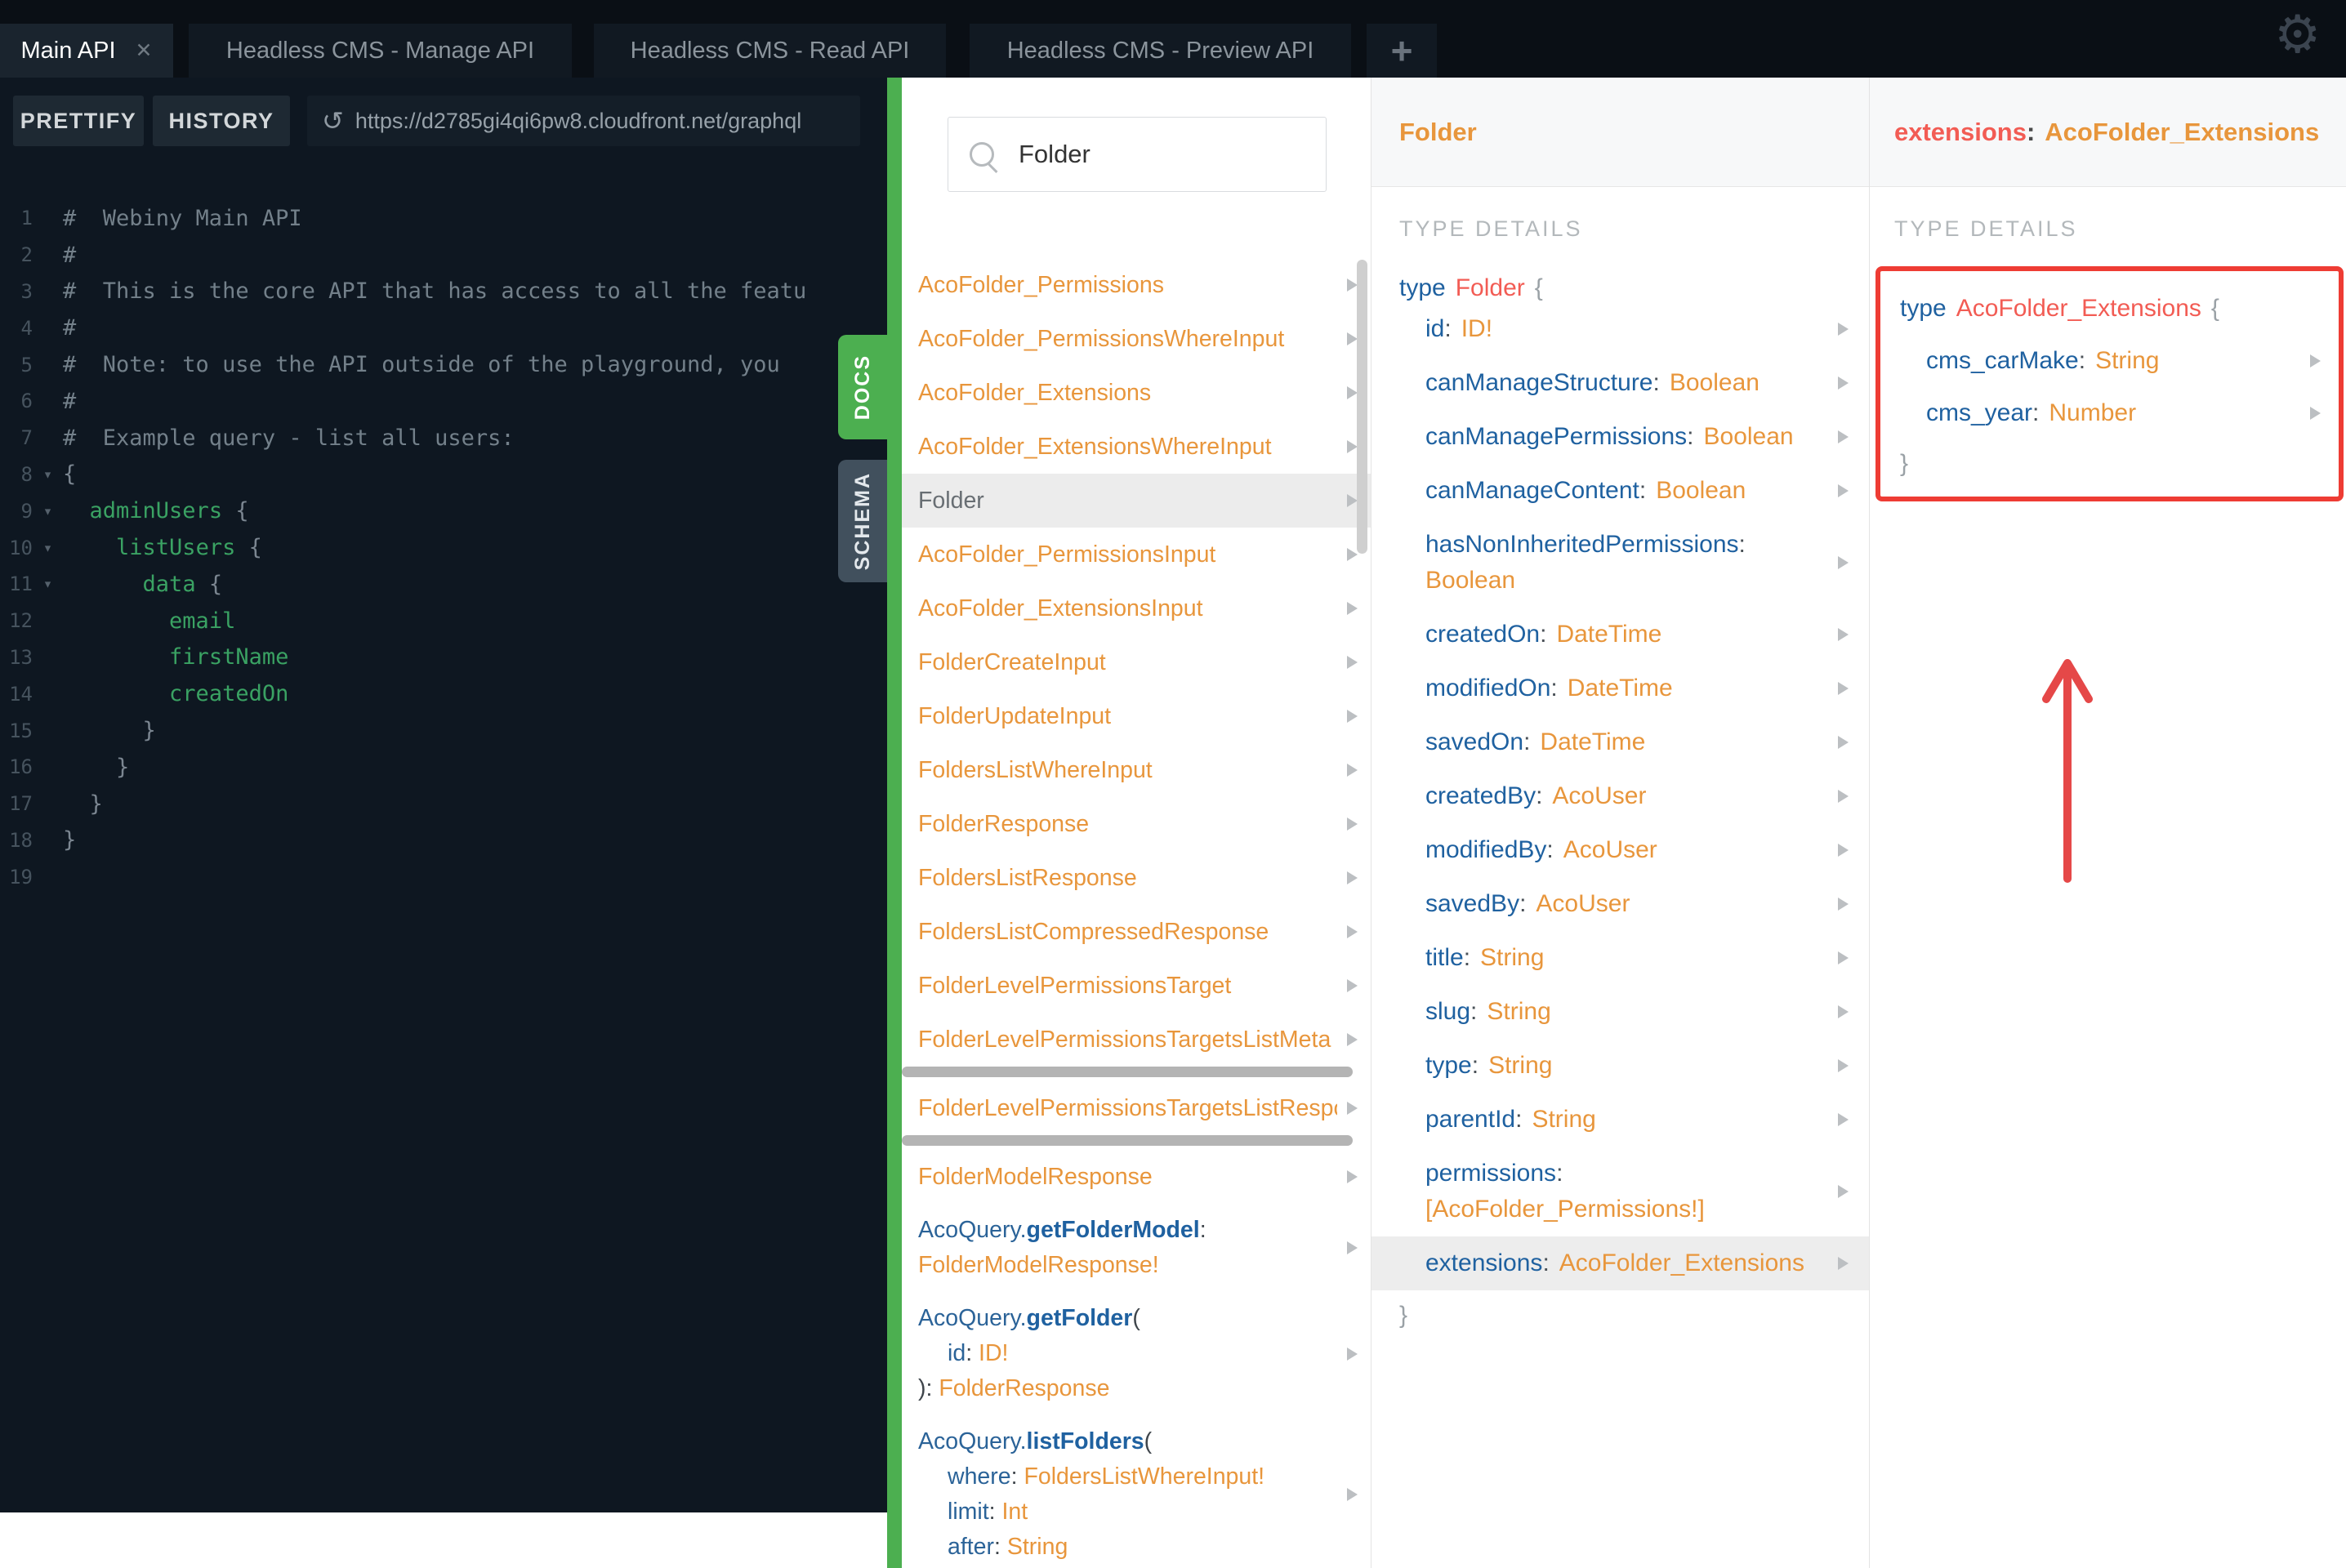 This screenshot has width=2346, height=1568. What do you see at coordinates (1136, 824) in the screenshot?
I see `doc-list-item: FolderResponse` at bounding box center [1136, 824].